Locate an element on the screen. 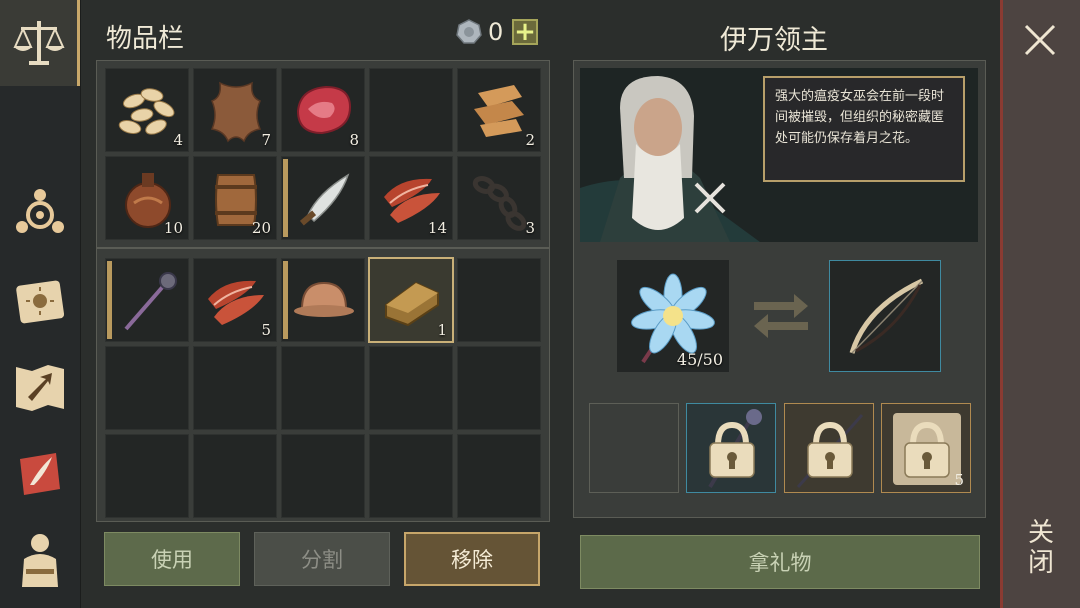 This screenshot has width=1080, height=608. inventory-slot: 2 is located at coordinates (499, 110).